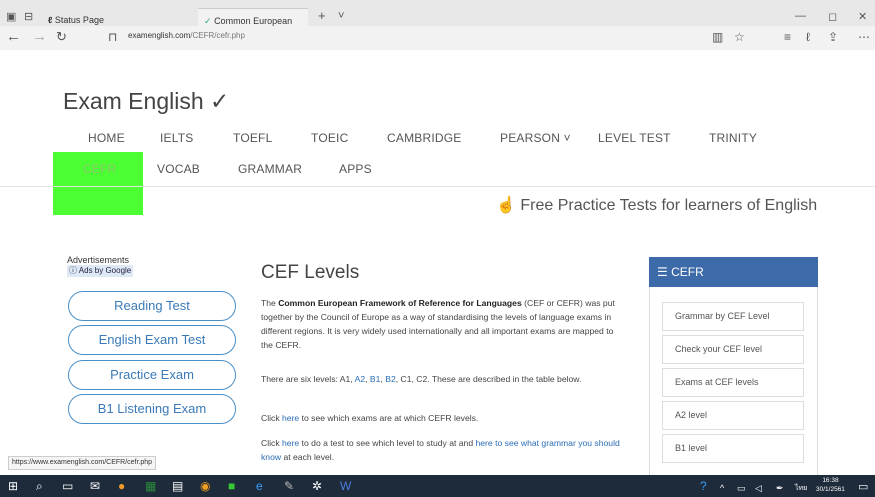  Describe the element at coordinates (150, 486) in the screenshot. I see `calendar-icon: ▦` at that location.